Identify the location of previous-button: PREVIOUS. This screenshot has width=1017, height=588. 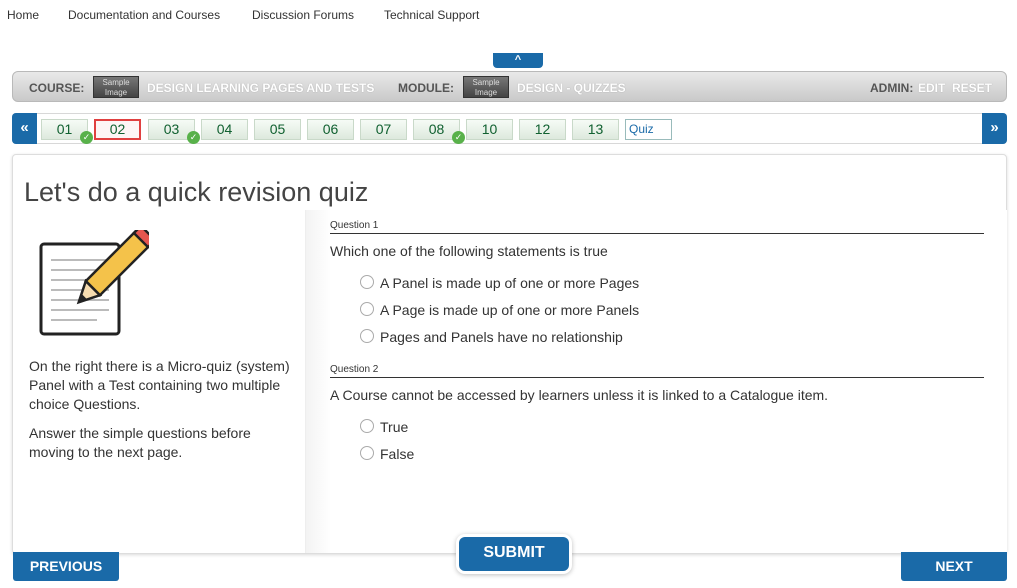
(66, 566).